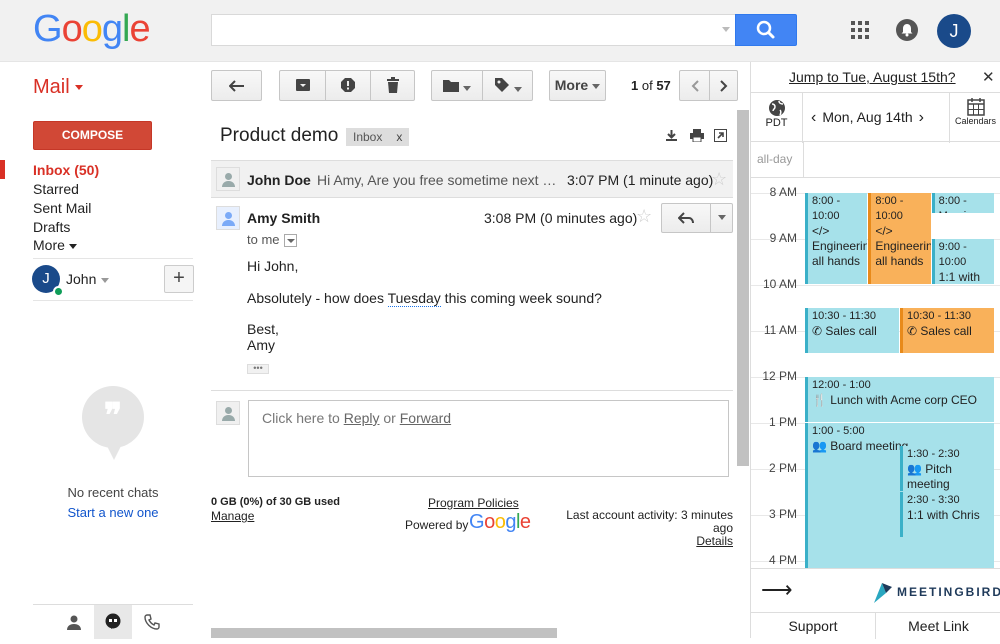 The height and width of the screenshot is (644, 1000). I want to click on move-to-button, so click(457, 85).